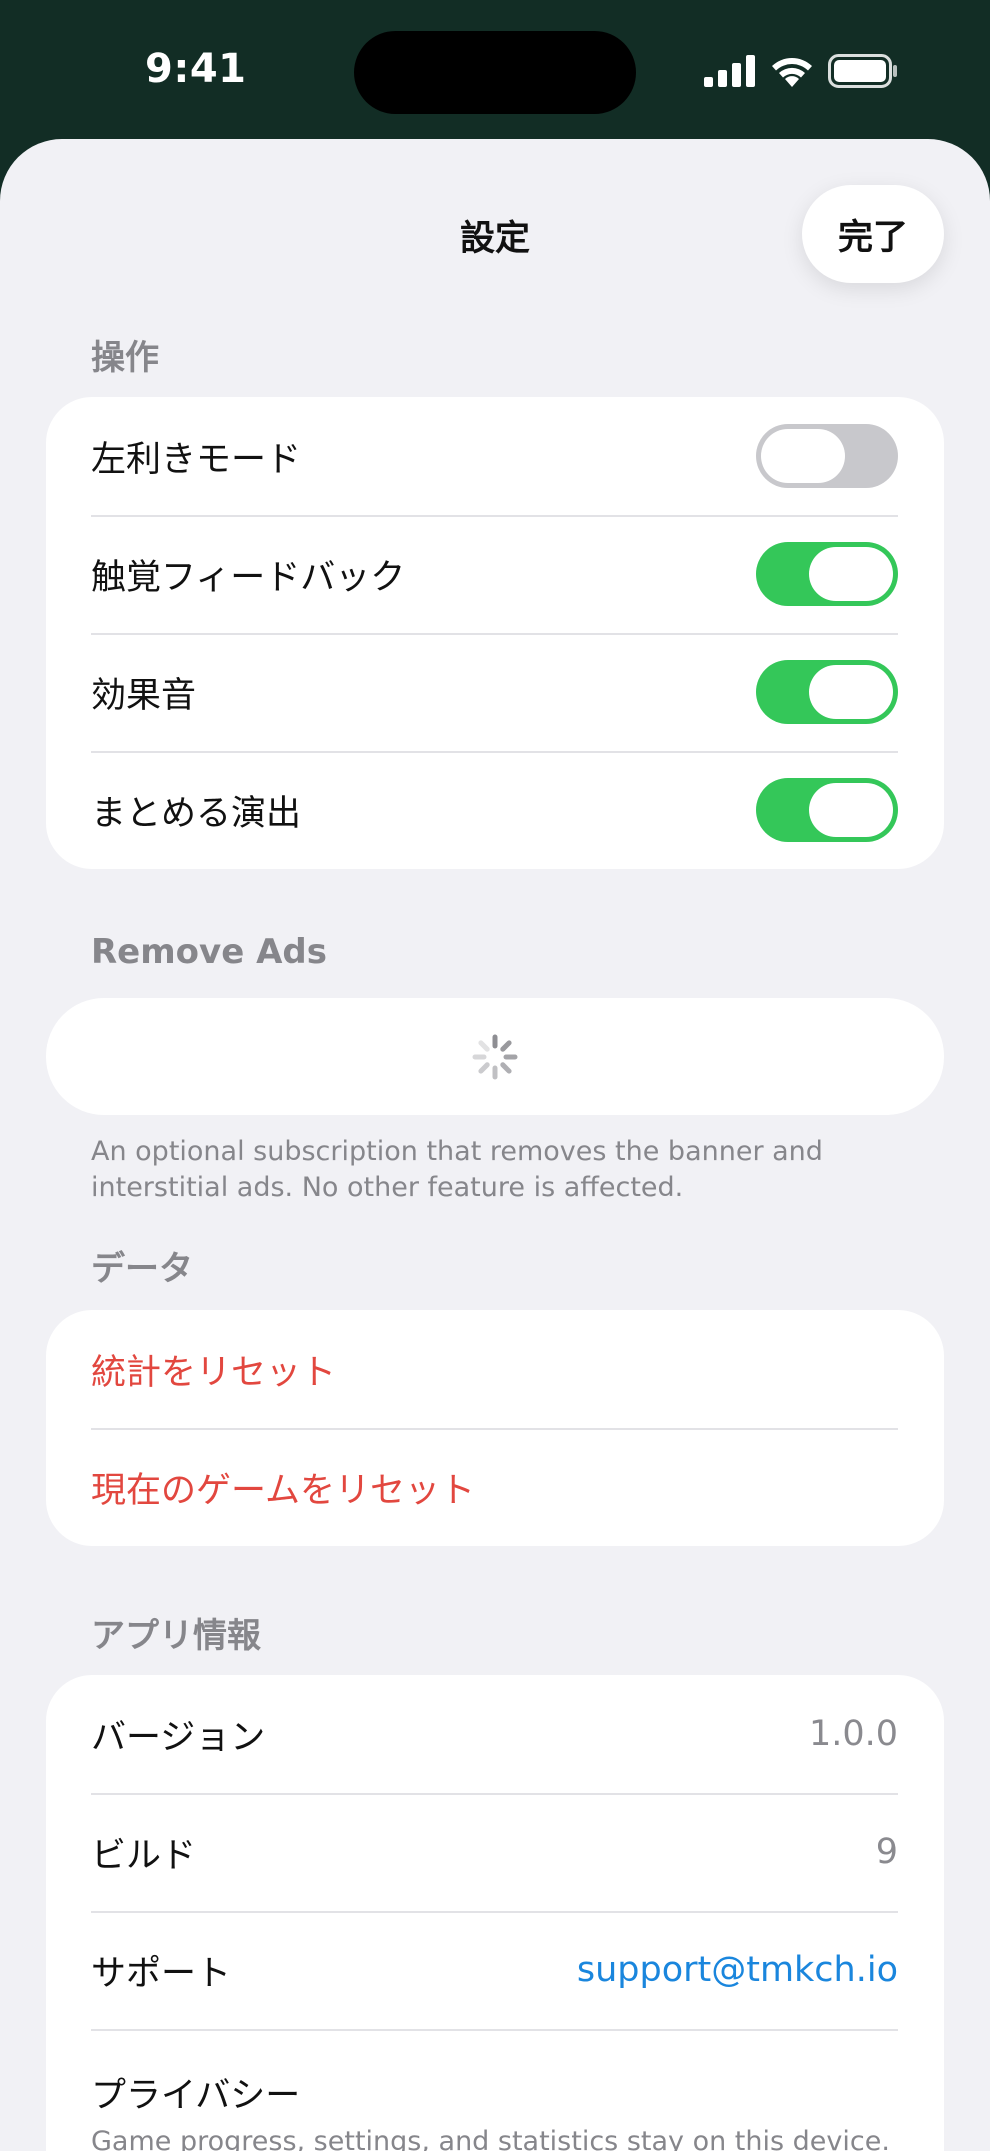 The width and height of the screenshot is (990, 2151). I want to click on row-label: 効果音, so click(144, 695).